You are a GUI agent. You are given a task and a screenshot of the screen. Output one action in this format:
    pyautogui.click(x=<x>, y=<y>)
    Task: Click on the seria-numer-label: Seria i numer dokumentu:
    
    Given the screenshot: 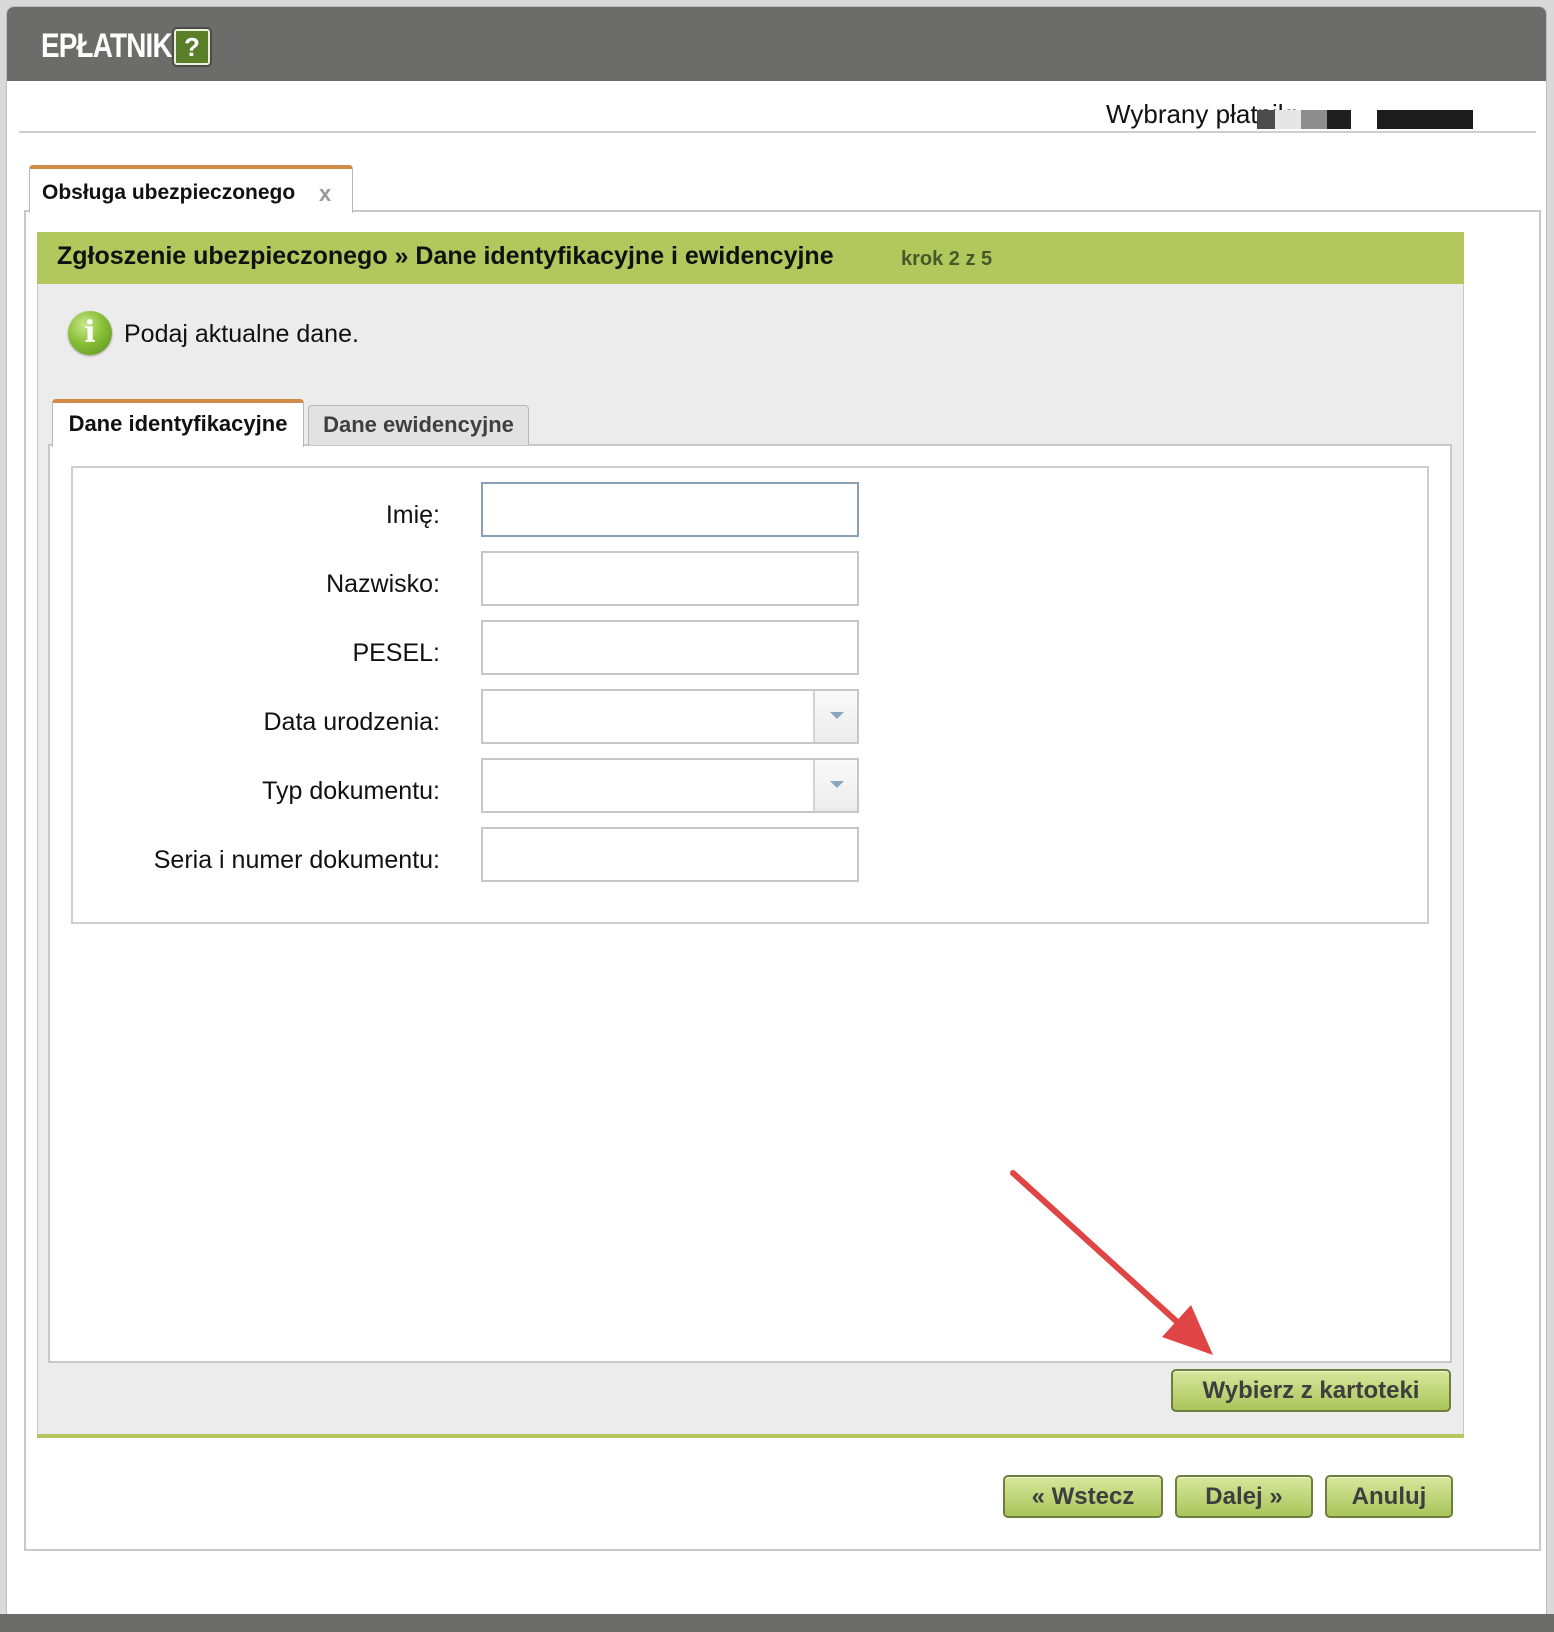 What is the action you would take?
    pyautogui.click(x=296, y=860)
    